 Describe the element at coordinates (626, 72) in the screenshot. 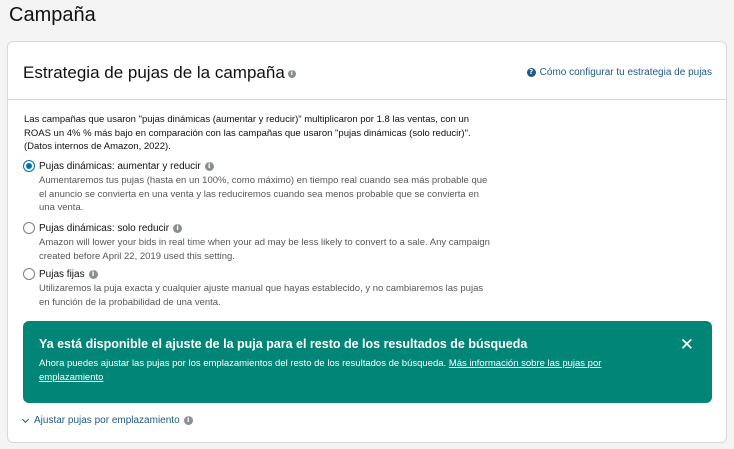

I see `help-link-text: Cómo configurar tu estrategia de pujas` at that location.